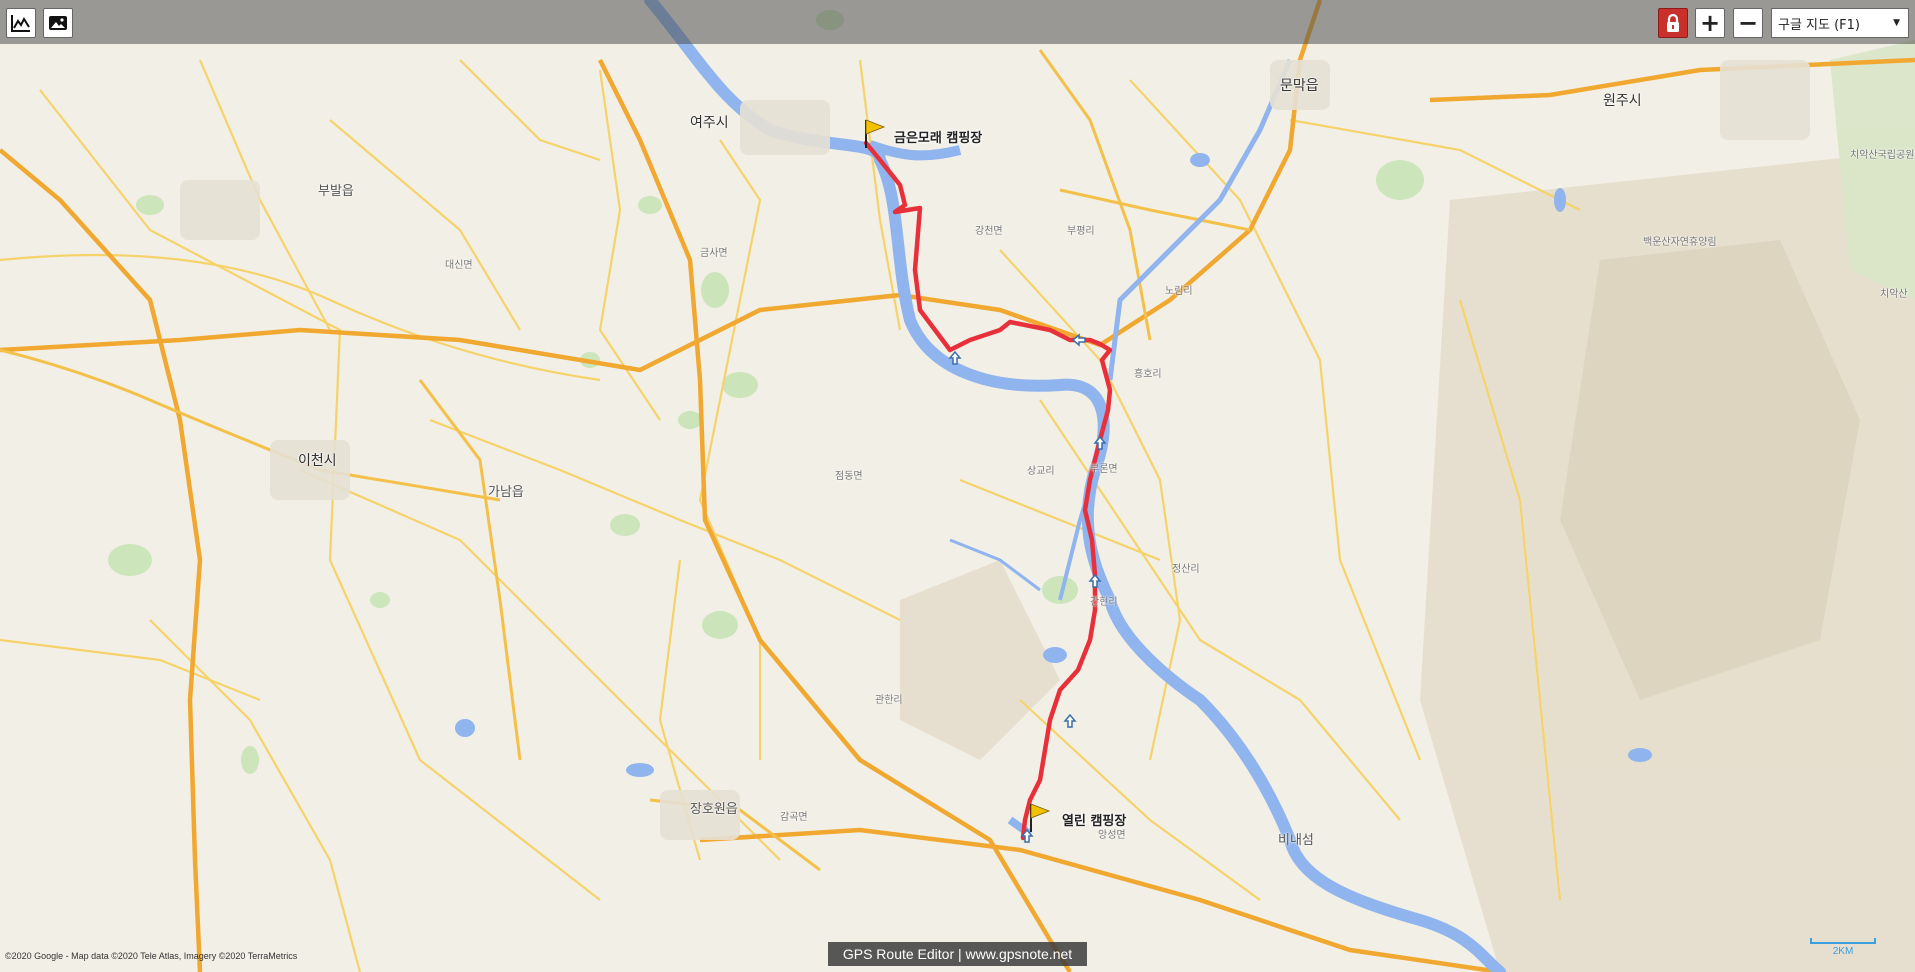 This screenshot has height=972, width=1915. Describe the element at coordinates (1179, 291) in the screenshot. I see `place-label: 노림리` at that location.